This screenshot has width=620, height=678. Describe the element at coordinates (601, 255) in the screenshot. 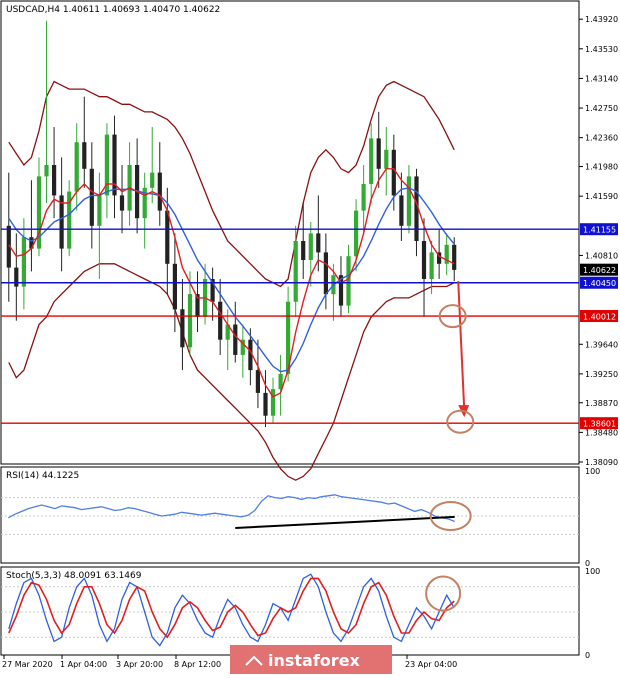

I see `price-tick-label: 1.40810` at that location.